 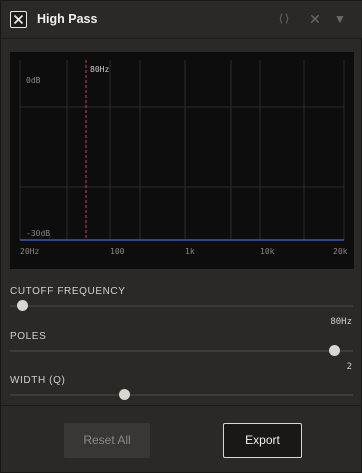 I want to click on chevron-down-icon: ▼, so click(x=340, y=19).